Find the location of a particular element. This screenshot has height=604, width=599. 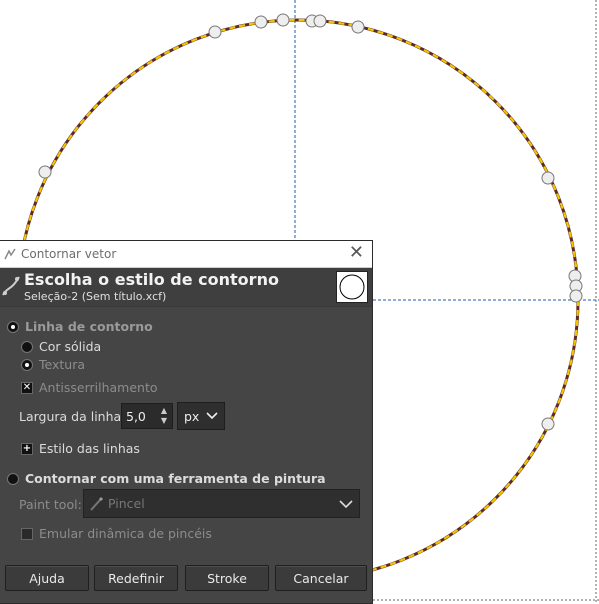

reset-button: Redefinir is located at coordinates (136, 578).